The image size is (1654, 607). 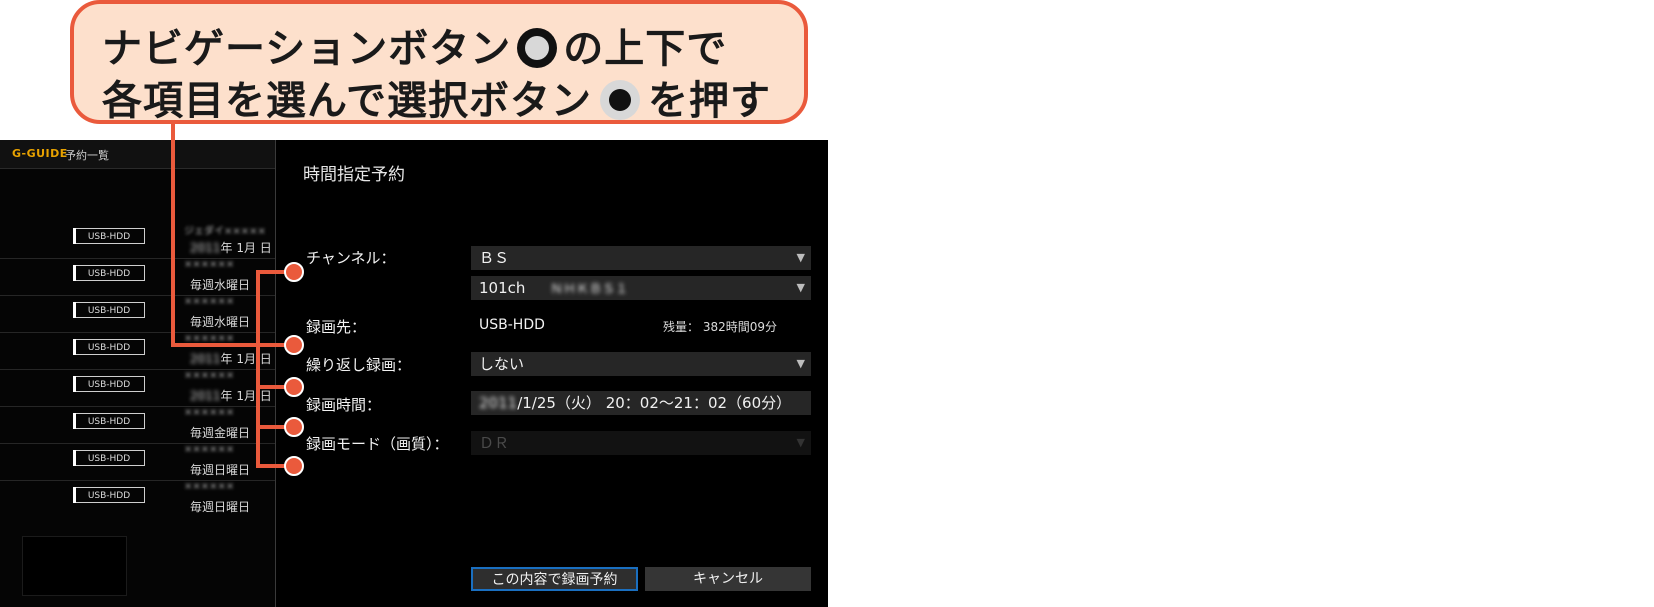 I want to click on cancel-button: キャンセル, so click(x=728, y=579).